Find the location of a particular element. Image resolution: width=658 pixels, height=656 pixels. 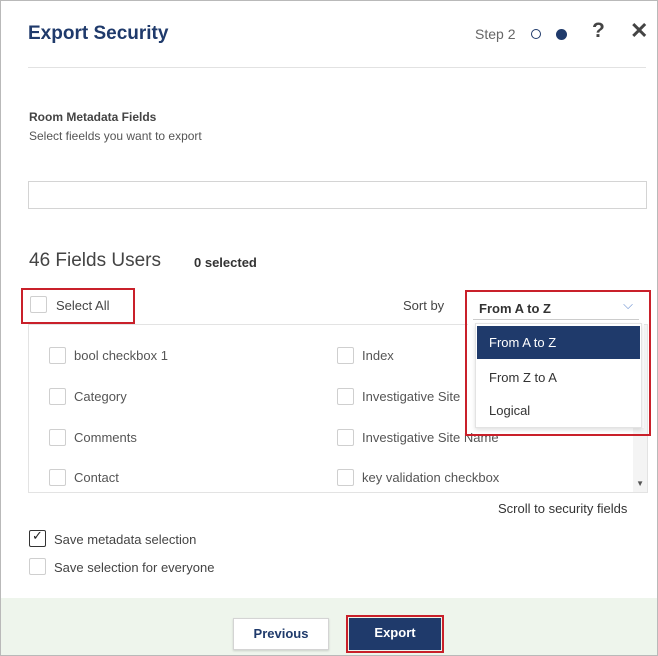

save-metadata-label: Save metadata selection is located at coordinates (125, 539).